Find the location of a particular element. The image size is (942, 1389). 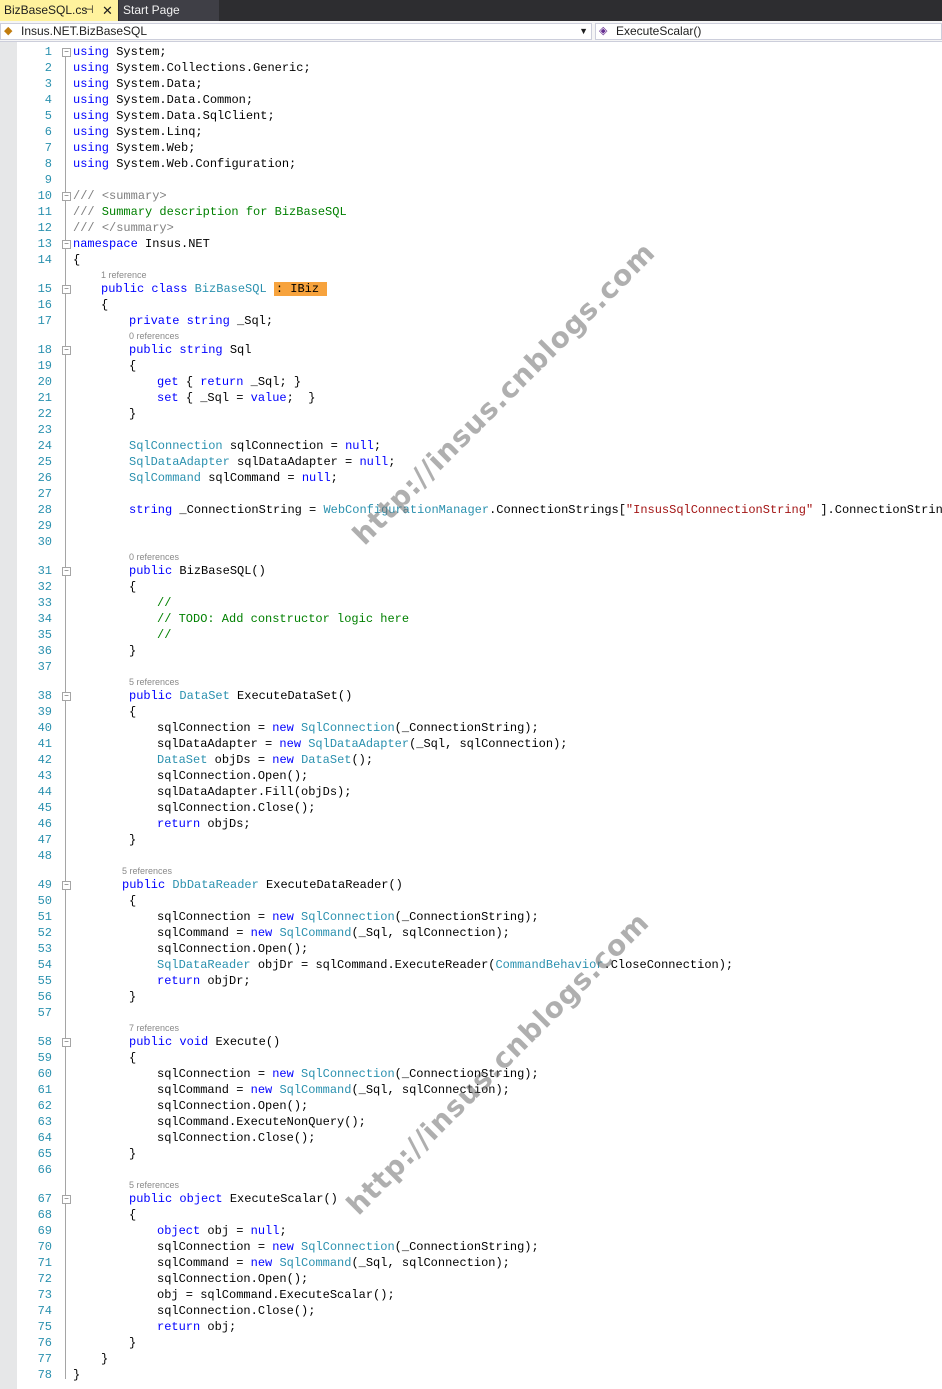

code-token: (_Sql, sqlConnection); is located at coordinates (430, 933).